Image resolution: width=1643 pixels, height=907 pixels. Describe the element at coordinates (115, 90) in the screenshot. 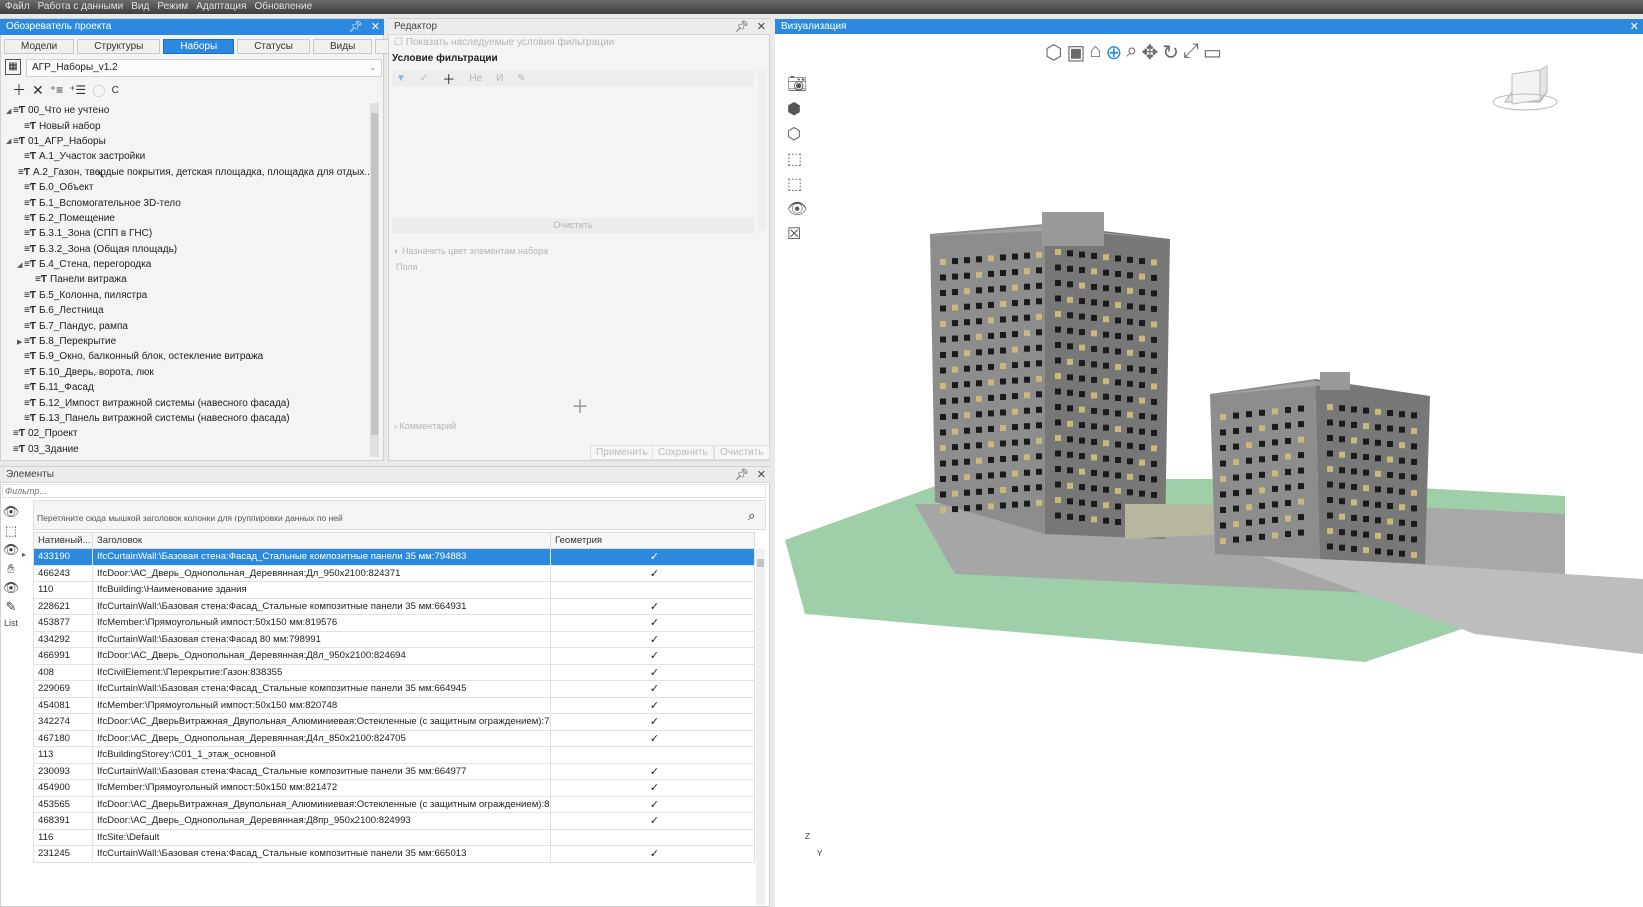

I see `toolbar-c-label: С` at that location.